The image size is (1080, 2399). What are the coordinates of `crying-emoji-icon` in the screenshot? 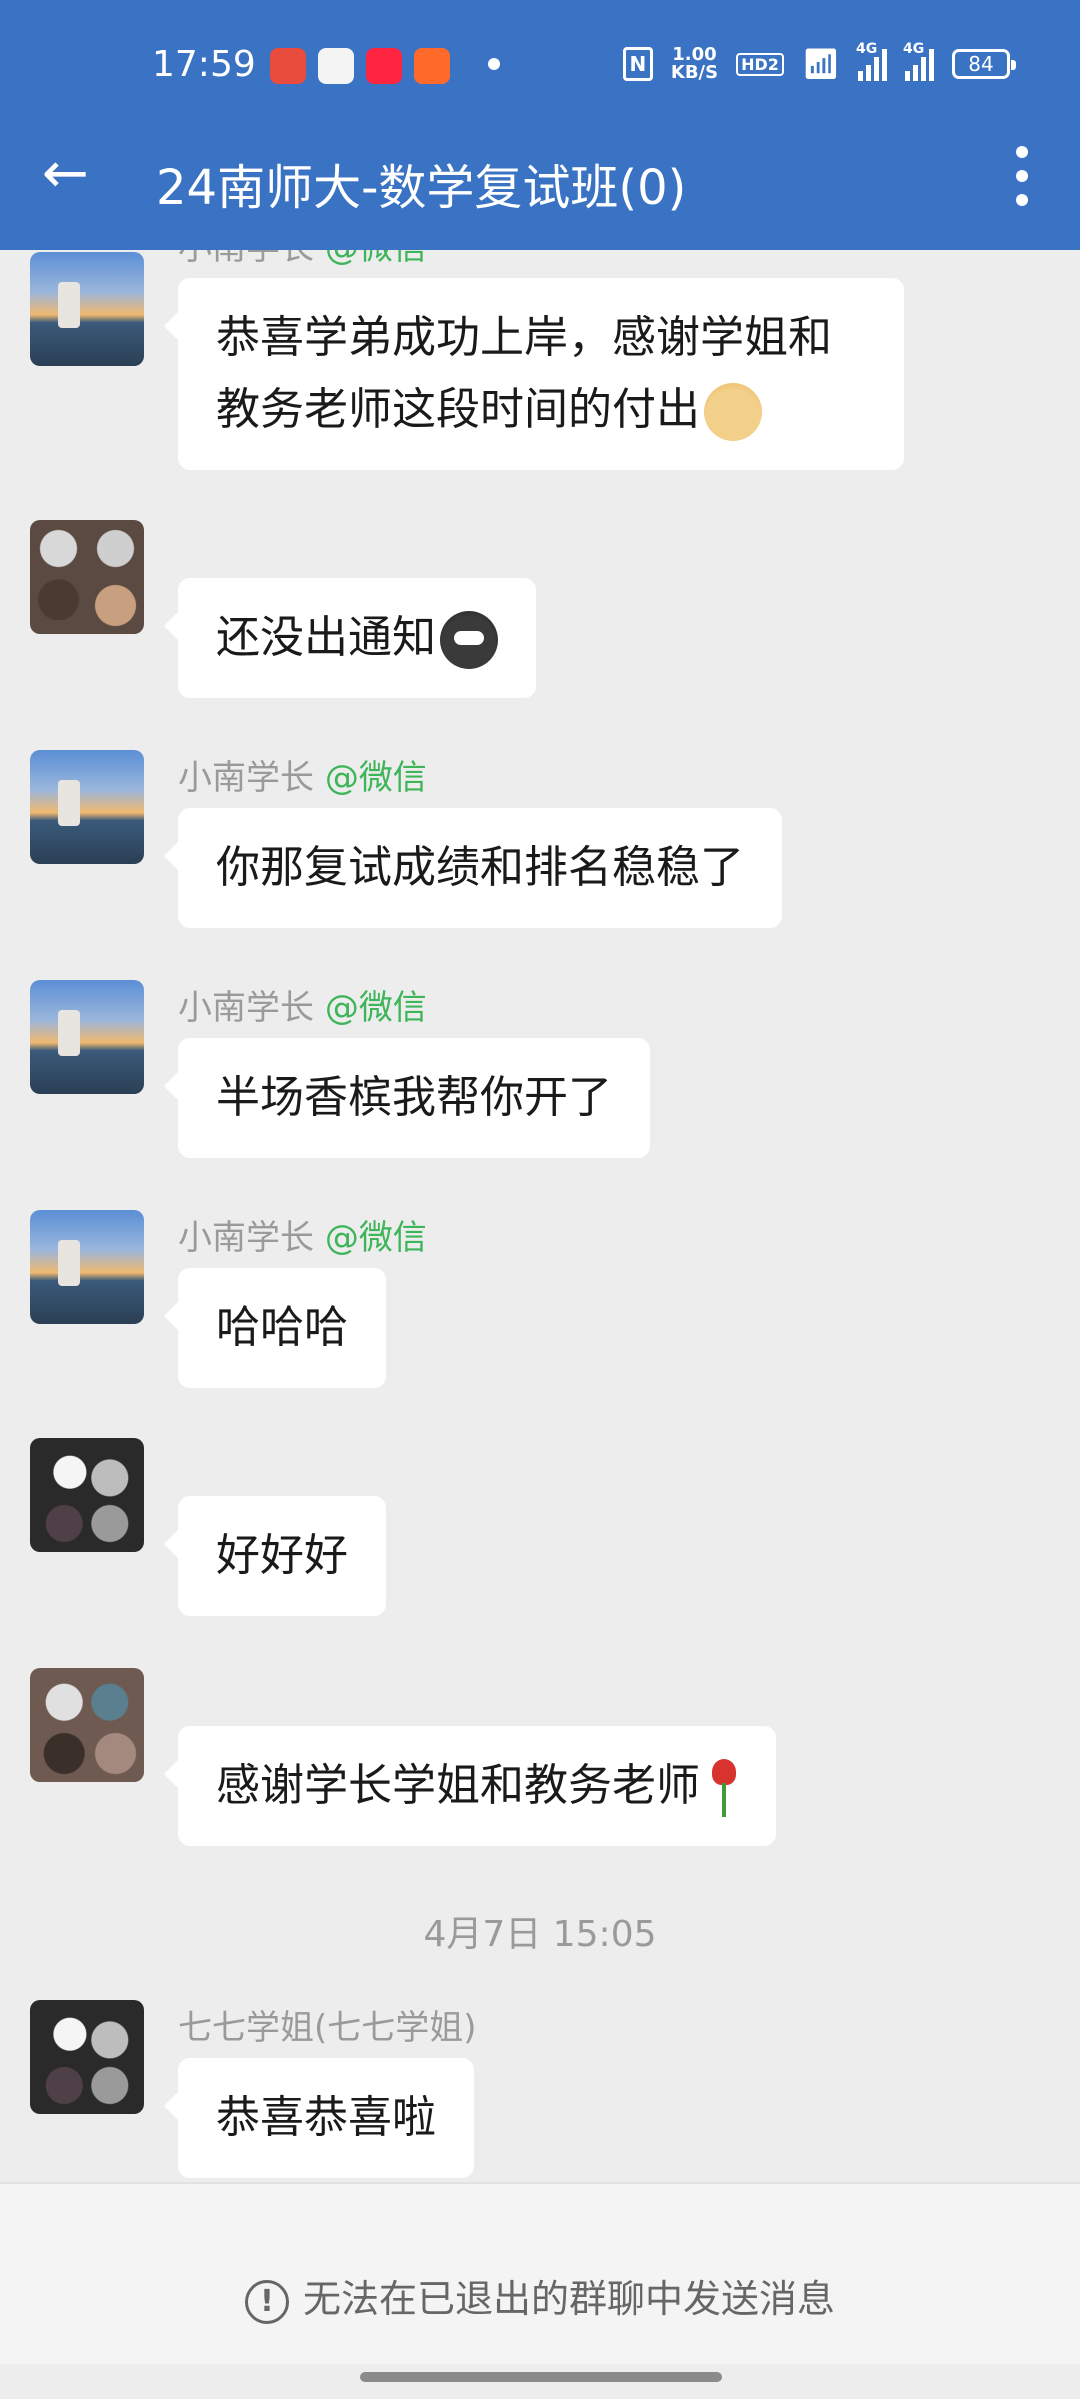 It's located at (469, 640).